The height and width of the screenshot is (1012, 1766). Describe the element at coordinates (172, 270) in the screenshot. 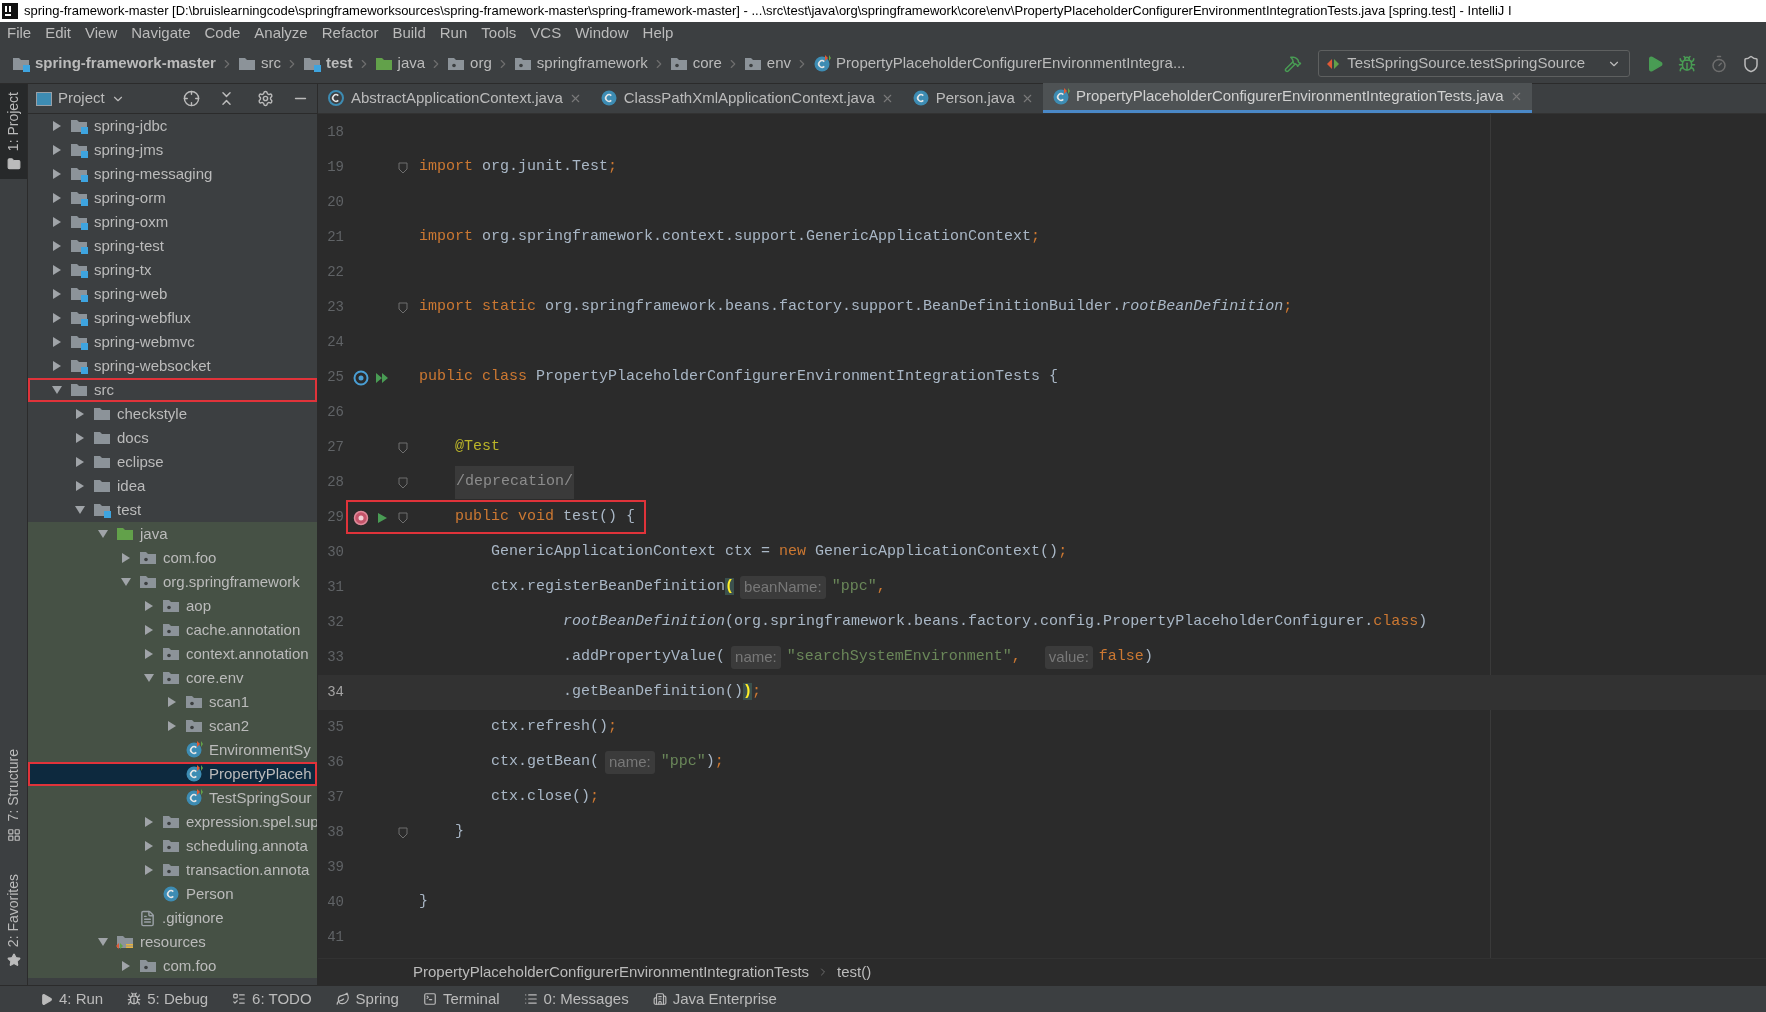

I see `tree-item: spring-tx` at that location.